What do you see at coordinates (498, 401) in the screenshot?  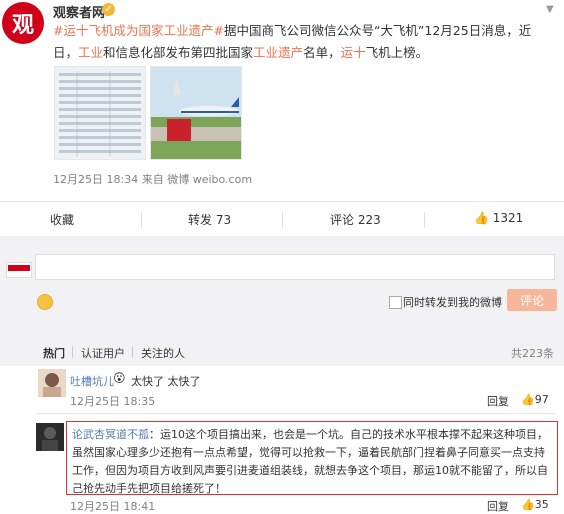 I see `reply-button: 回复` at bounding box center [498, 401].